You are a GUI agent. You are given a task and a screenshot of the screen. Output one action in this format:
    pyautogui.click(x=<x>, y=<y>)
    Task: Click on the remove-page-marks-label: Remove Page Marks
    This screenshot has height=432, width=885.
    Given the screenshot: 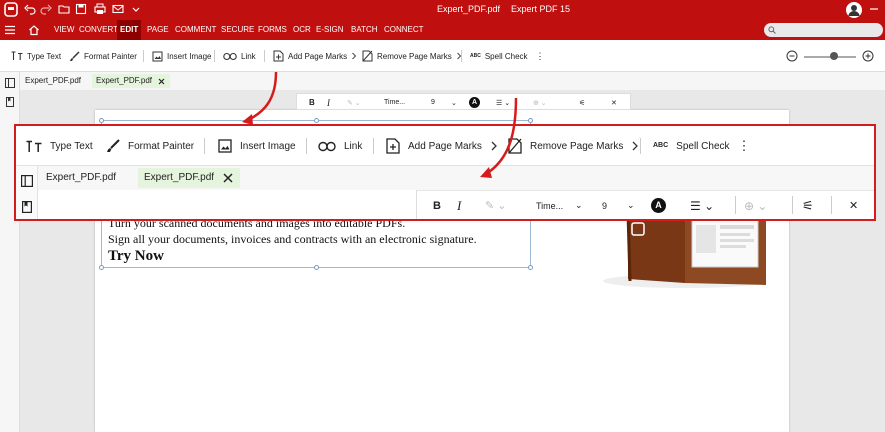 What is the action you would take?
    pyautogui.click(x=414, y=56)
    